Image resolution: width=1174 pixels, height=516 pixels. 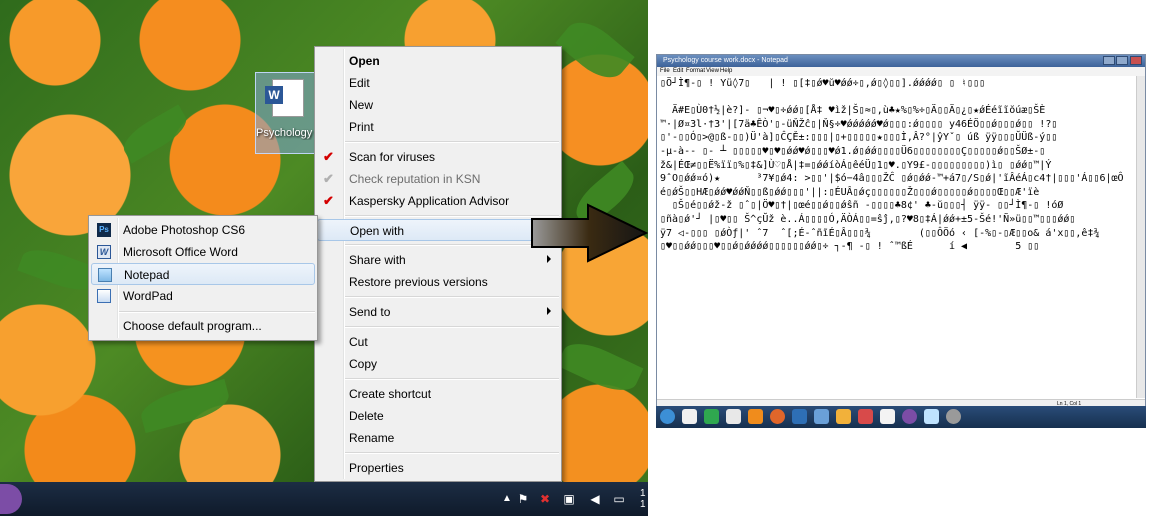 What do you see at coordinates (438, 157) in the screenshot?
I see `menu-item-scan-for-viruses: ✔ Scan for viruses` at bounding box center [438, 157].